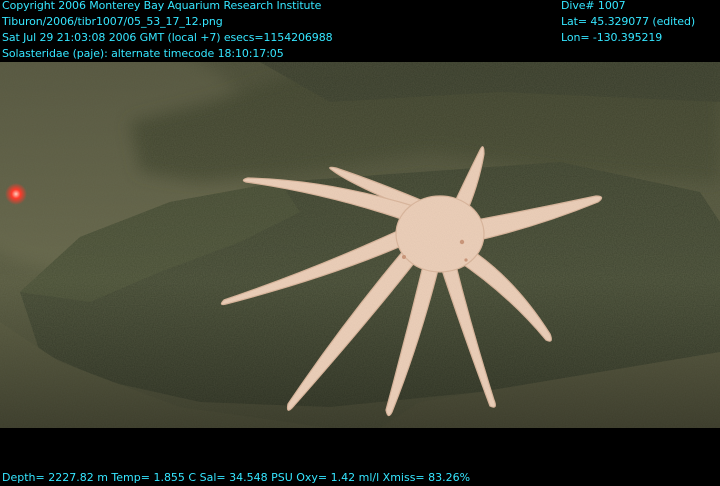 This screenshot has height=486, width=720. Describe the element at coordinates (593, 6) in the screenshot. I see `overlay-dive-number: Dive# 1007` at that location.